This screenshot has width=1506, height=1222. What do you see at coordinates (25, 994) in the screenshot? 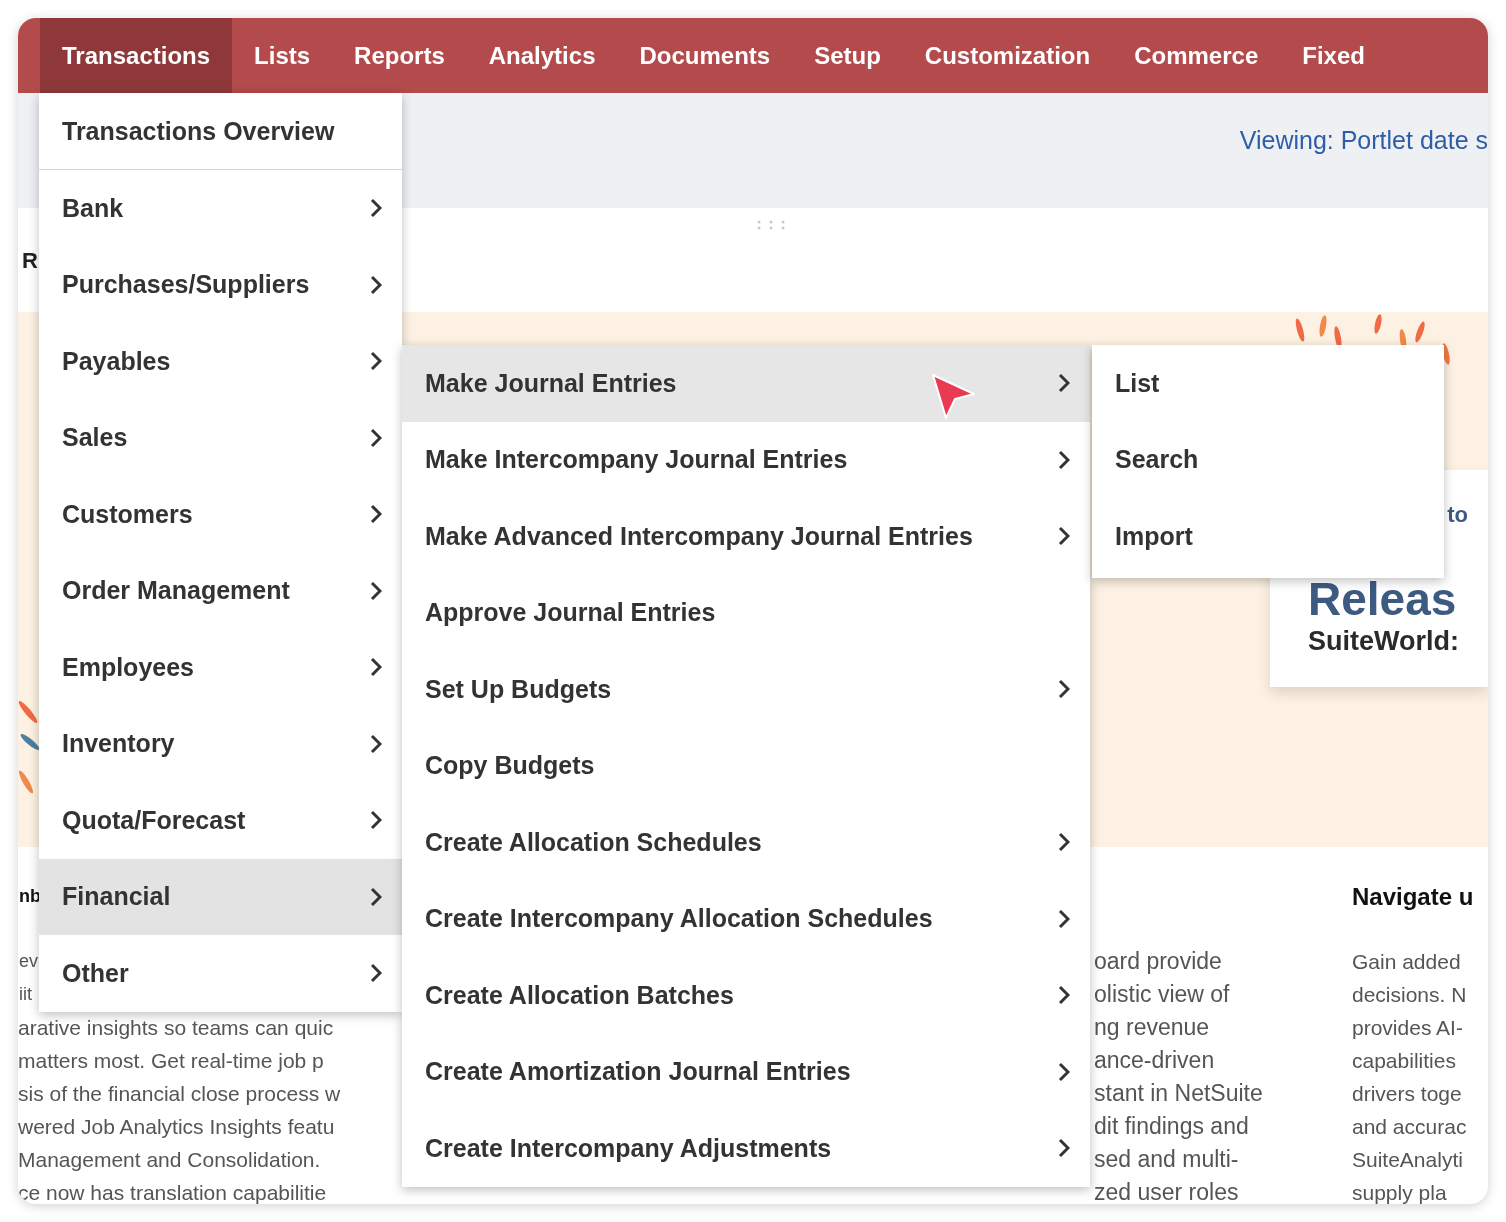
I see `text-fragment: iit` at bounding box center [25, 994].